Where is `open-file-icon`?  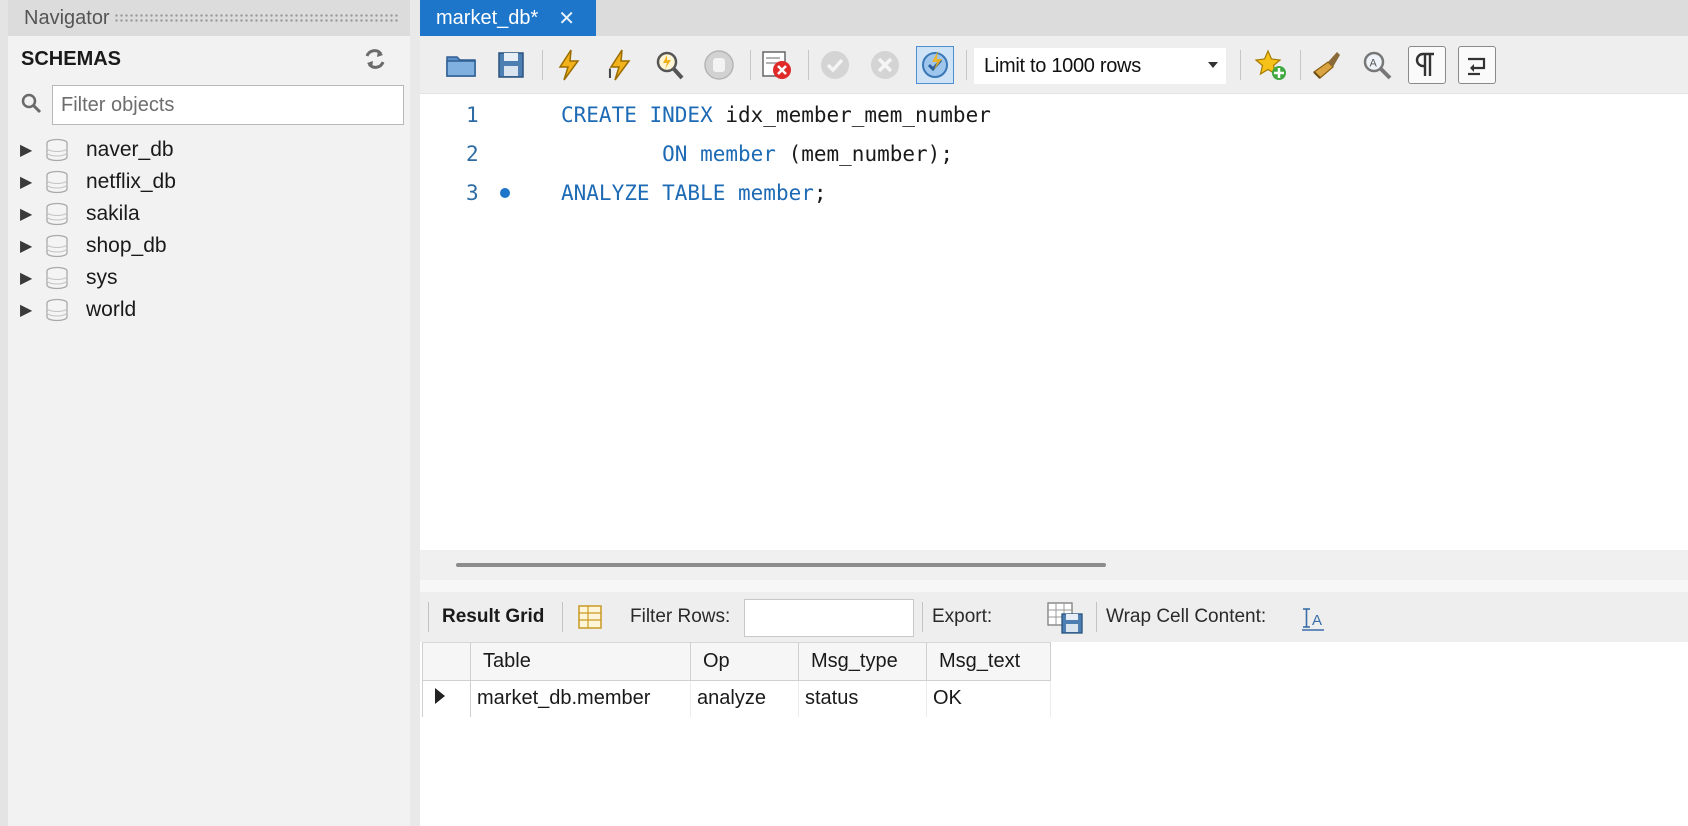
open-file-icon is located at coordinates (461, 66).